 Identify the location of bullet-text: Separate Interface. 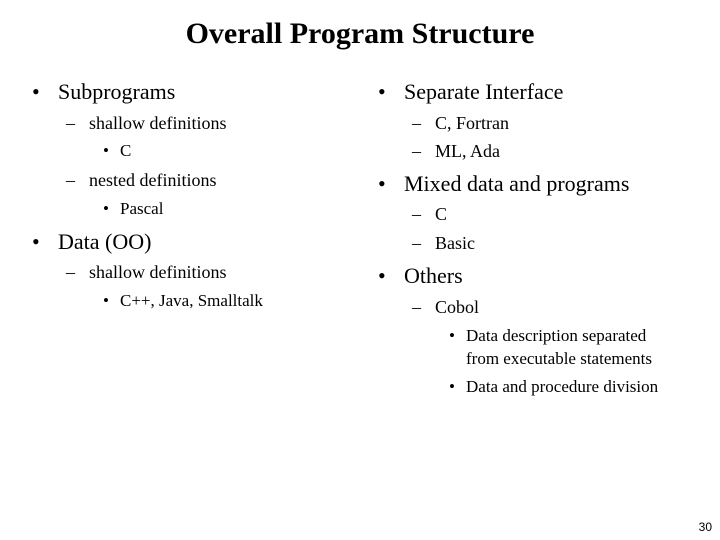
(484, 91).